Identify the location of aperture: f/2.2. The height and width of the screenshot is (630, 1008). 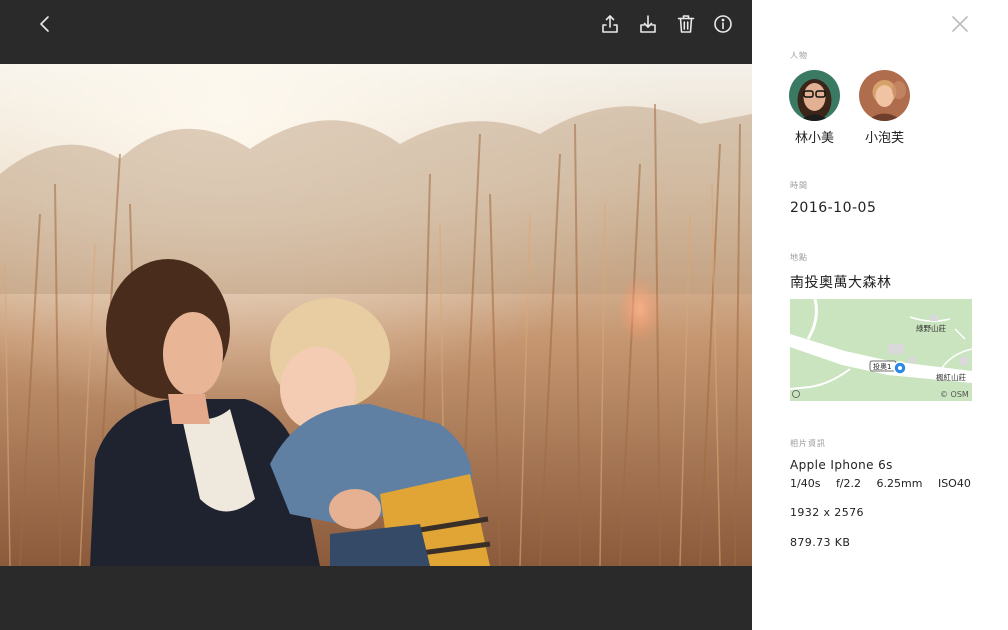
(848, 483).